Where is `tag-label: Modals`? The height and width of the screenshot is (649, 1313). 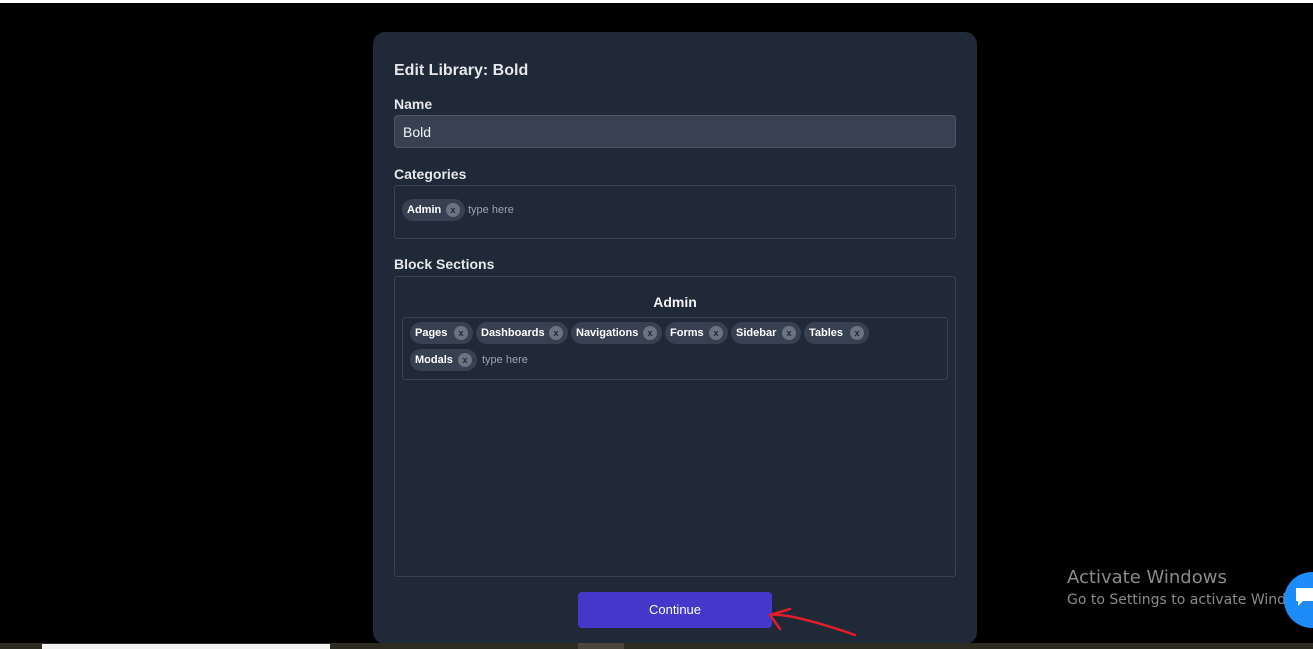
tag-label: Modals is located at coordinates (434, 360).